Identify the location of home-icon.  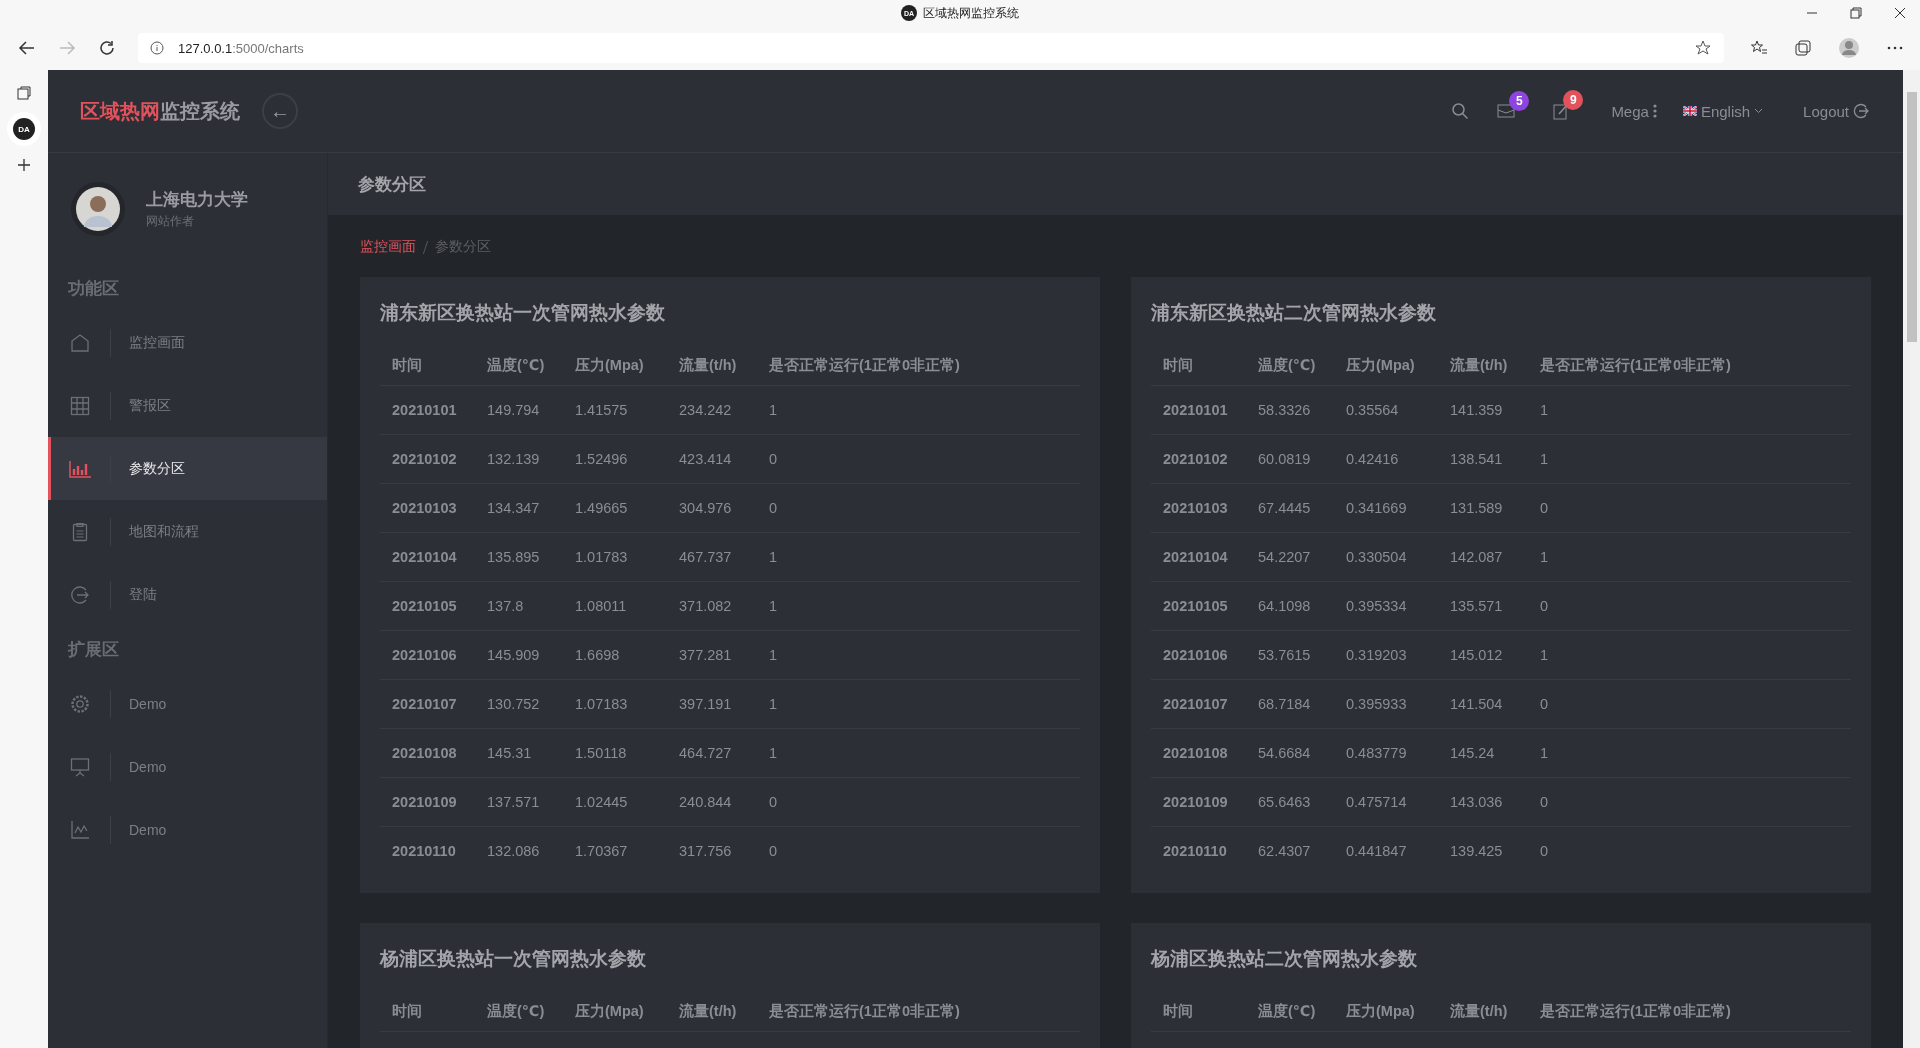
(80, 342).